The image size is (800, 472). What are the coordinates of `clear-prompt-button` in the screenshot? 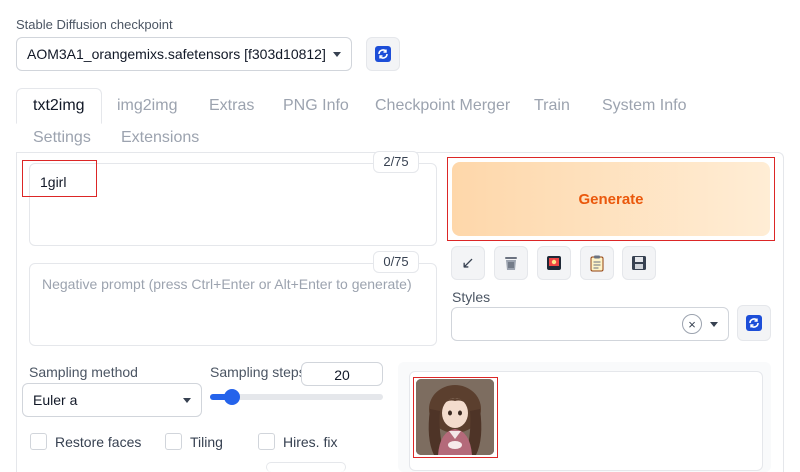 It's located at (511, 263).